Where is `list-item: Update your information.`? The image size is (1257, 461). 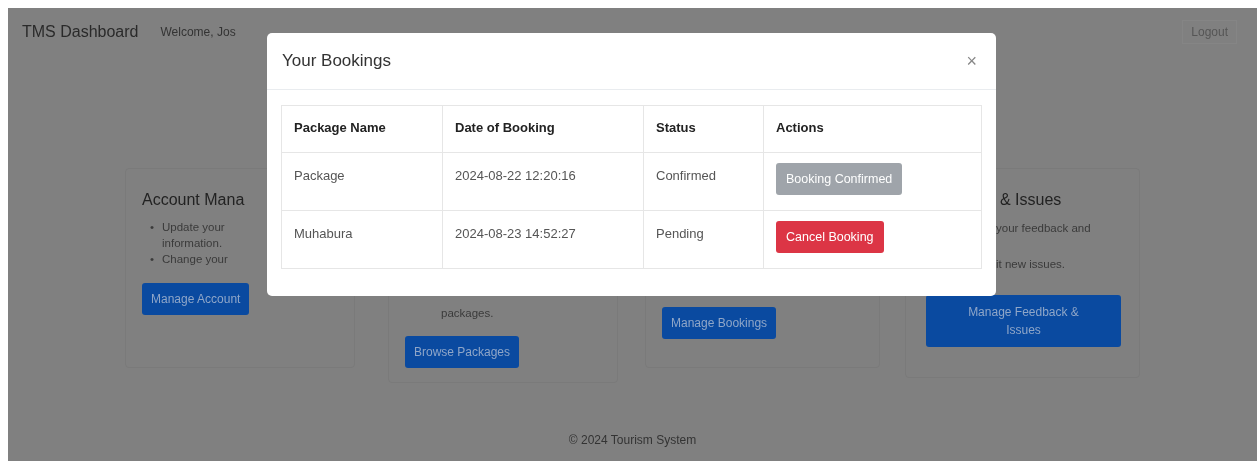 list-item: Update your information. is located at coordinates (194, 235).